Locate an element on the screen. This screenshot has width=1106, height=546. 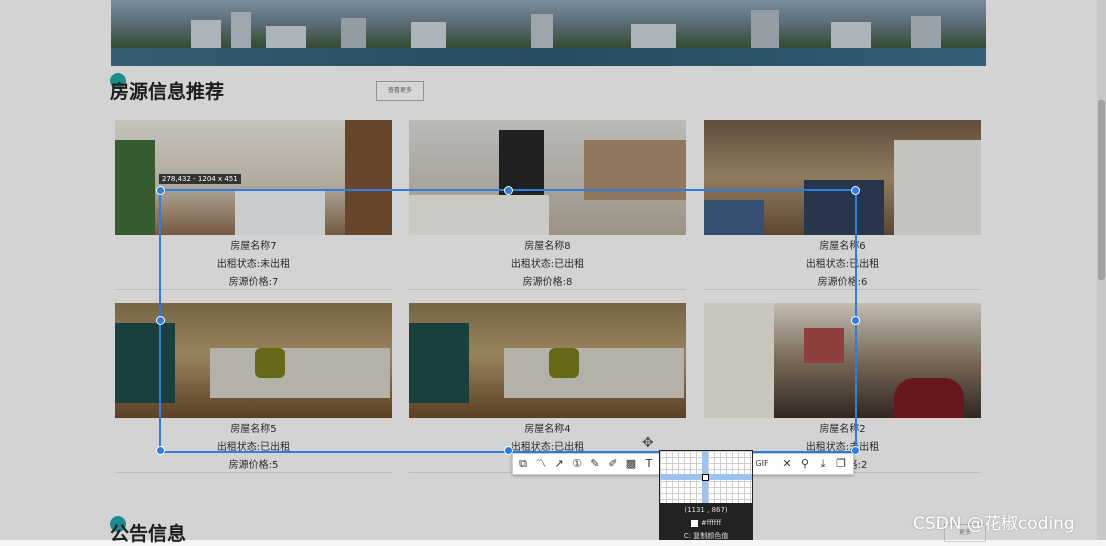
number-marker-icon: ① is located at coordinates (577, 464).